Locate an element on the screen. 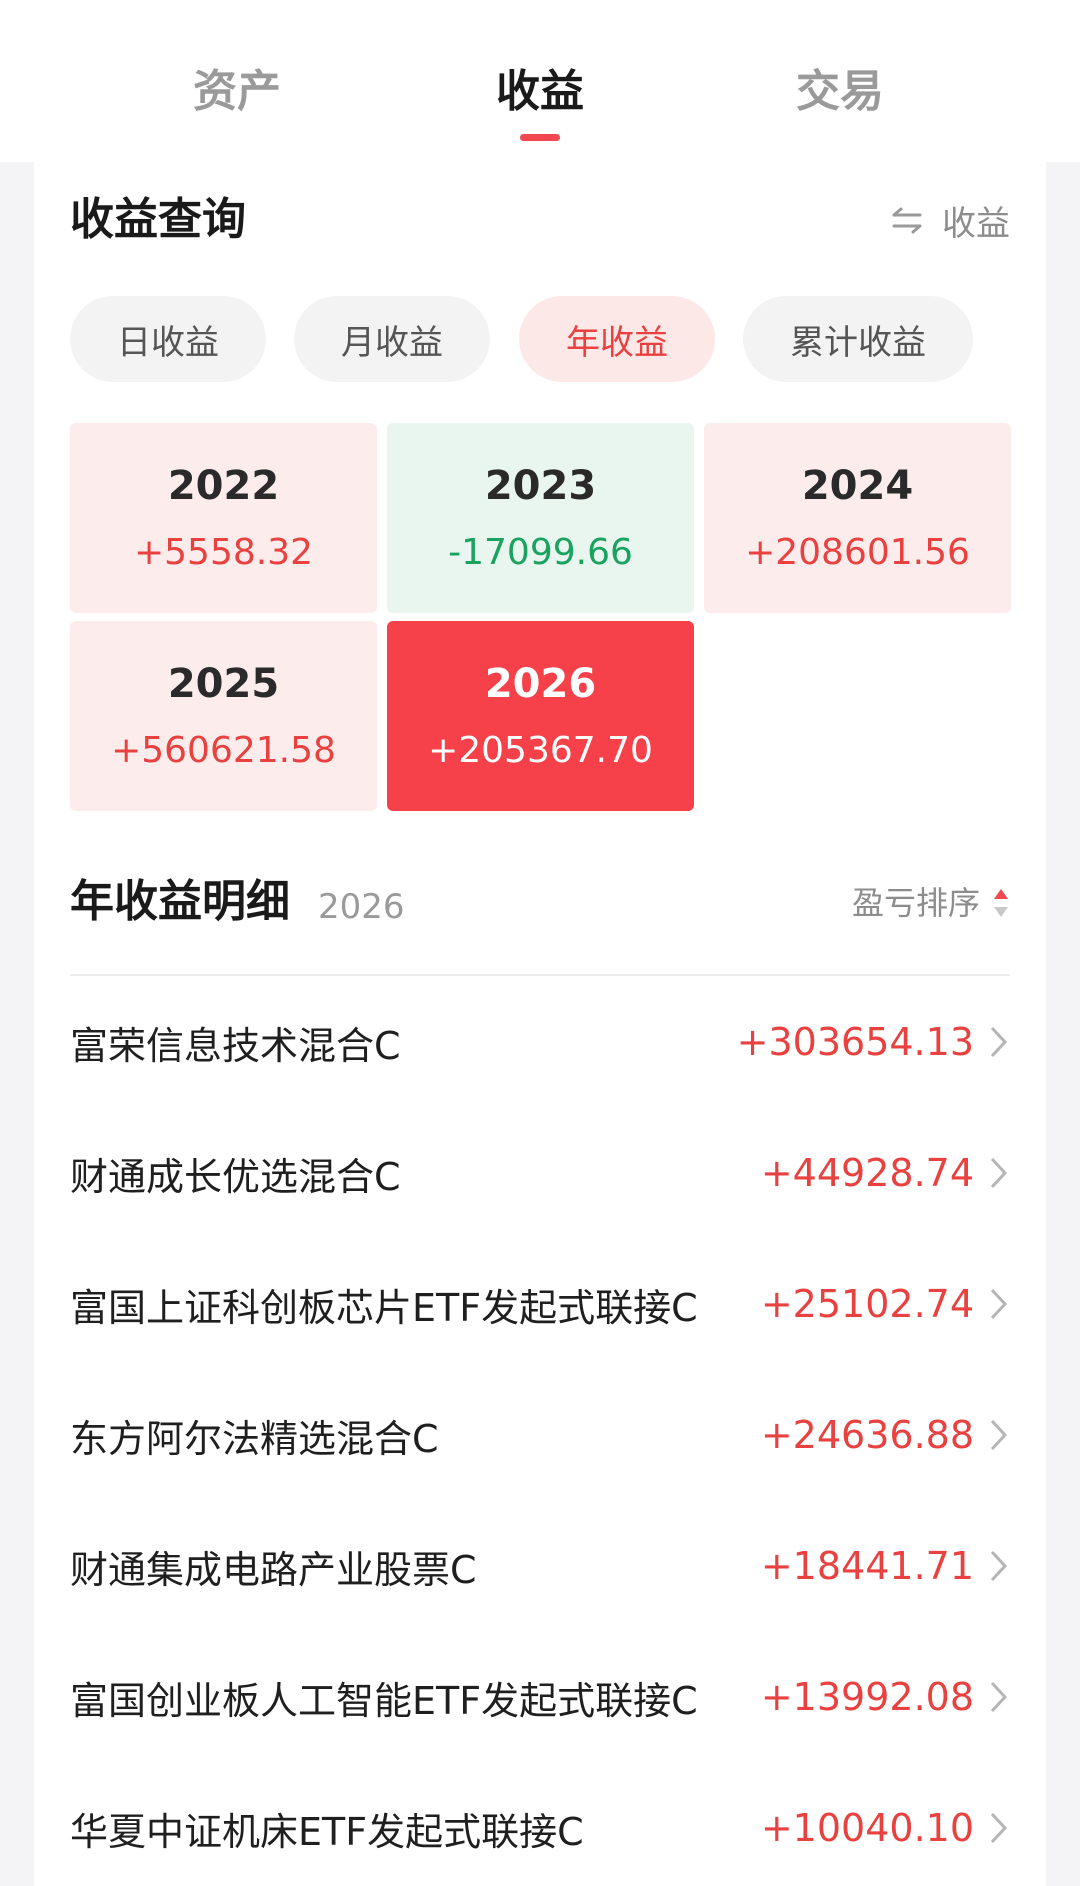  active-tab-indicator is located at coordinates (540, 137).